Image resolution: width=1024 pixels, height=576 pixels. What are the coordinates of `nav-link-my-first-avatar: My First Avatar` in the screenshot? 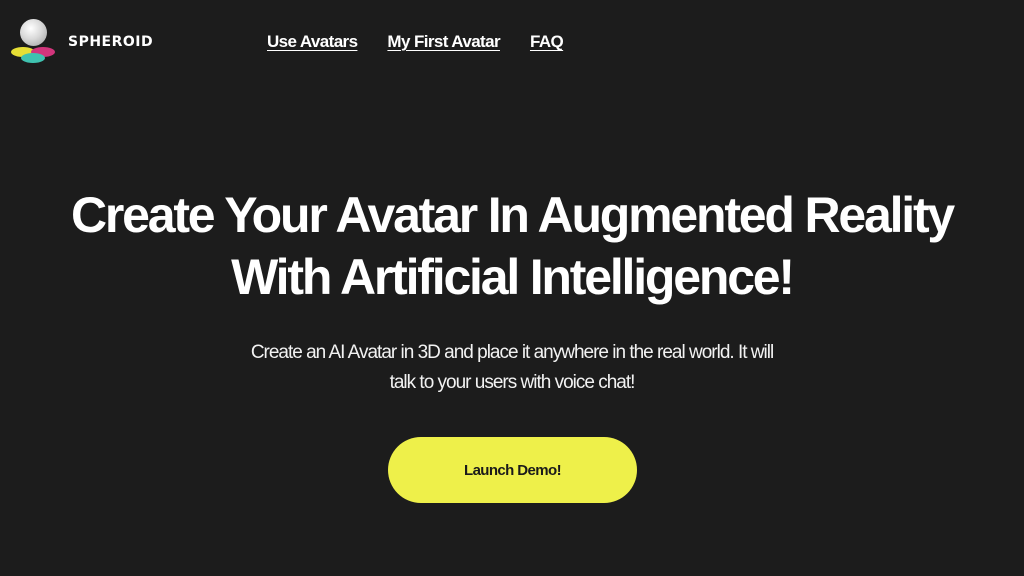 It's located at (443, 42).